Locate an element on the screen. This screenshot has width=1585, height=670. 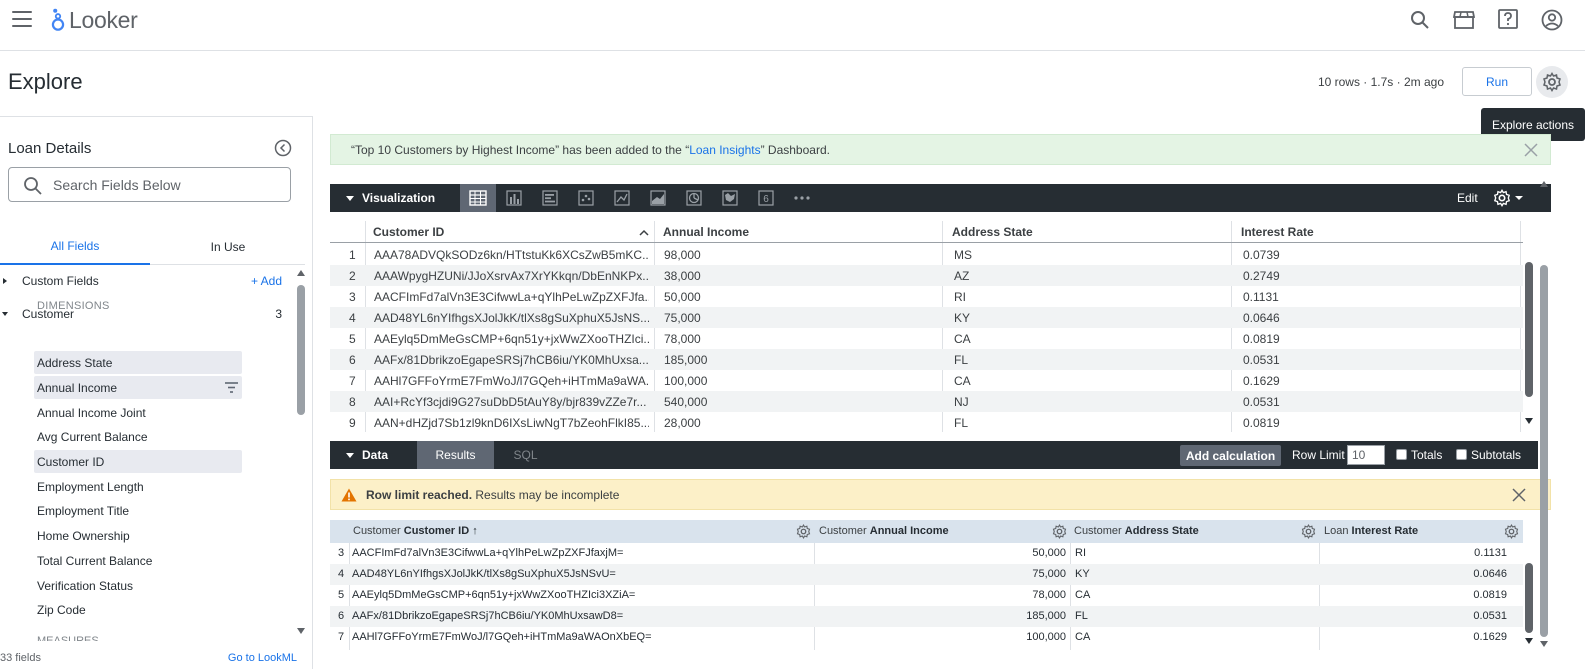
field-avg-current-balance: Avg Current Balance is located at coordinates (138, 436).